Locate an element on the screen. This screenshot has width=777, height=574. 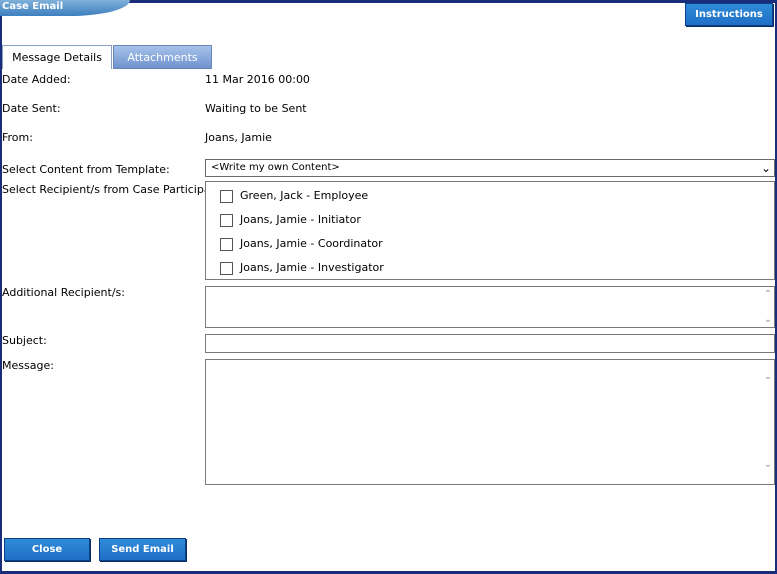
recipient-item-joans-jamie-initiator: Joans, Jamie - Initiator is located at coordinates (290, 221).